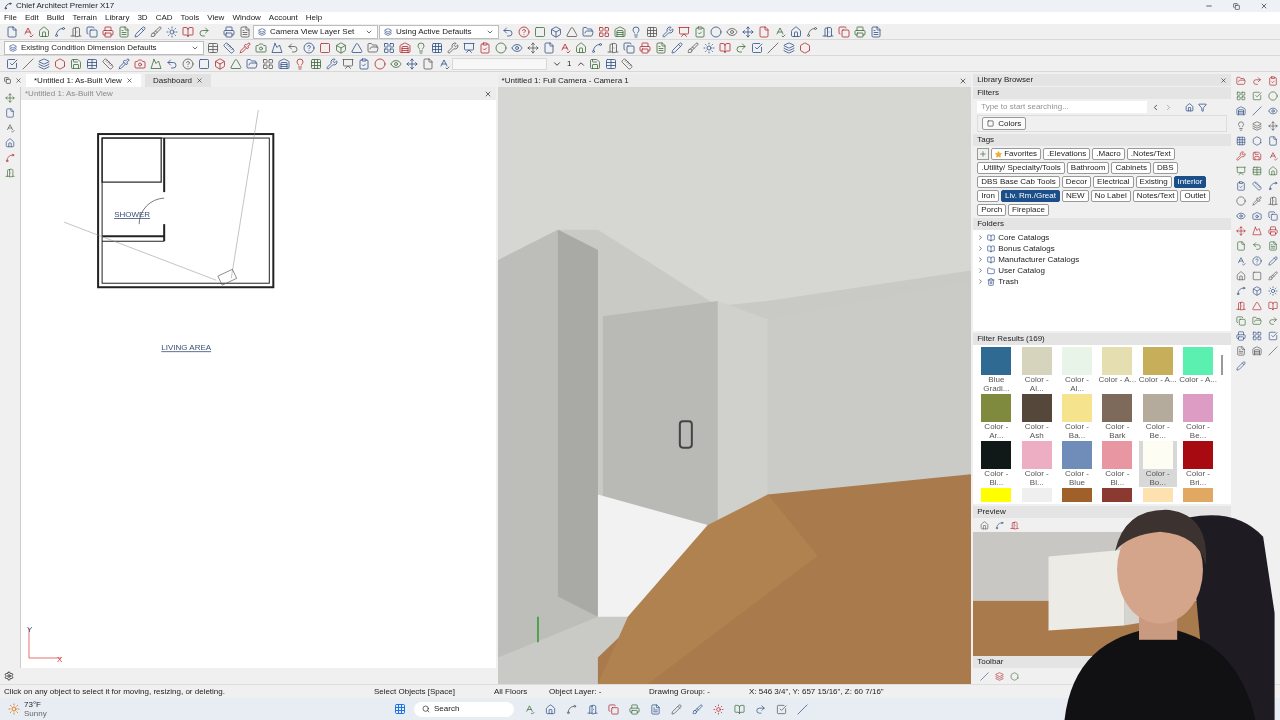 This screenshot has width=1280, height=720. What do you see at coordinates (315, 31) in the screenshot?
I see `dropdown: Camera View Layer Set` at bounding box center [315, 31].